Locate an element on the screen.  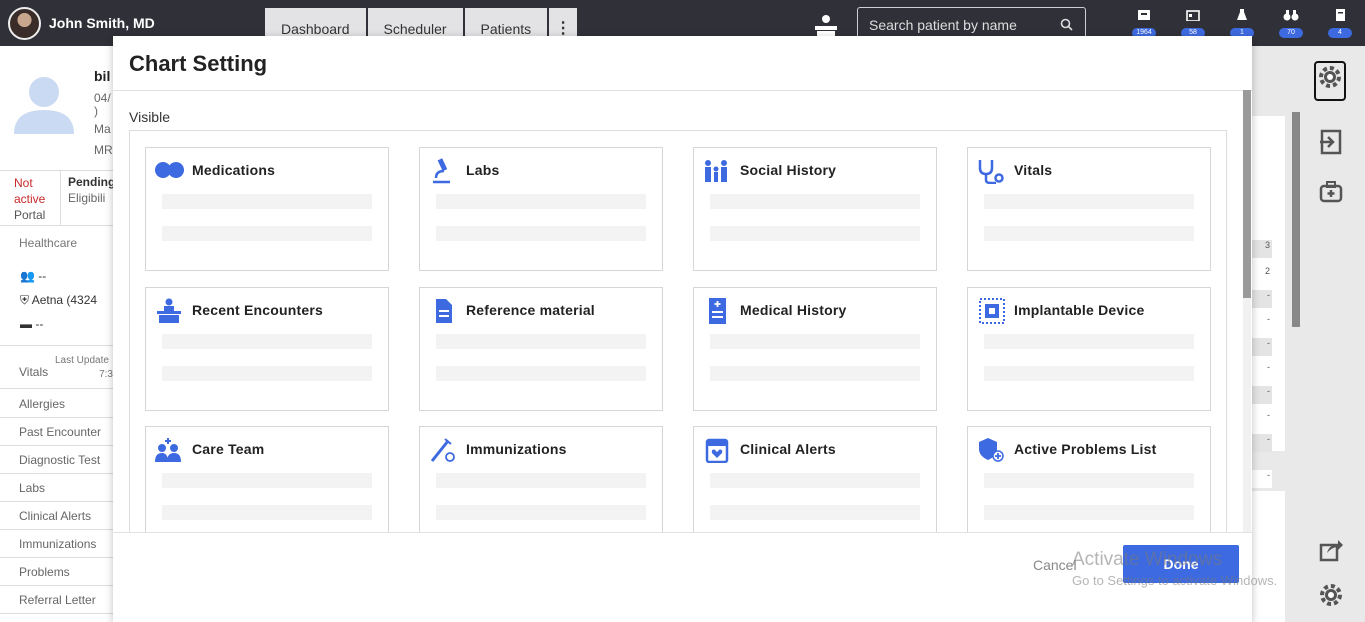
widget-card-labs: Labs is located at coordinates (541, 209).